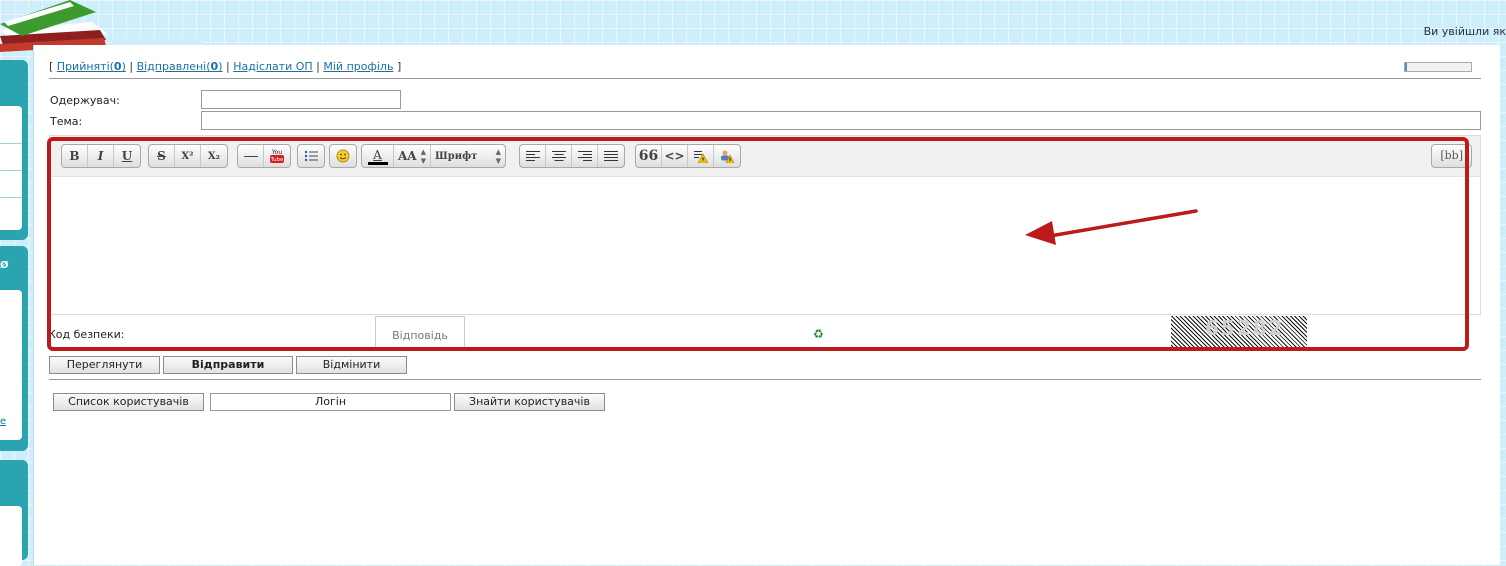 This screenshot has height=566, width=1506. Describe the element at coordinates (559, 156) in the screenshot. I see `align-center-icon` at that location.